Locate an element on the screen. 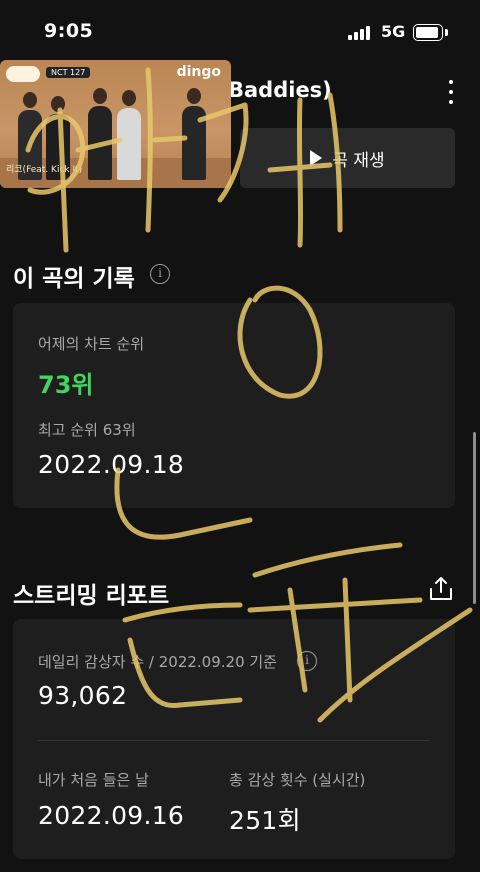 Image resolution: width=480 pixels, height=872 pixels. play-song-button: 곡 재생 is located at coordinates (347, 158).